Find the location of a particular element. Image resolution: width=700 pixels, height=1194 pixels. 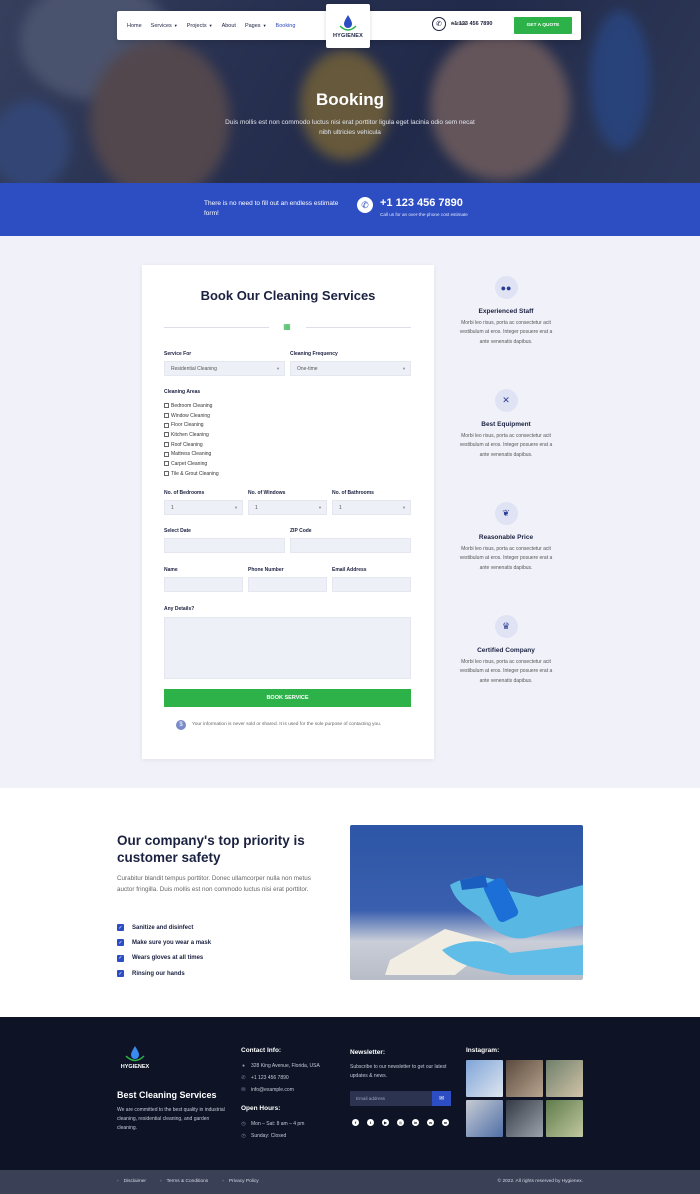

form-title: Book Our Cleaning Services is located at coordinates (288, 295).